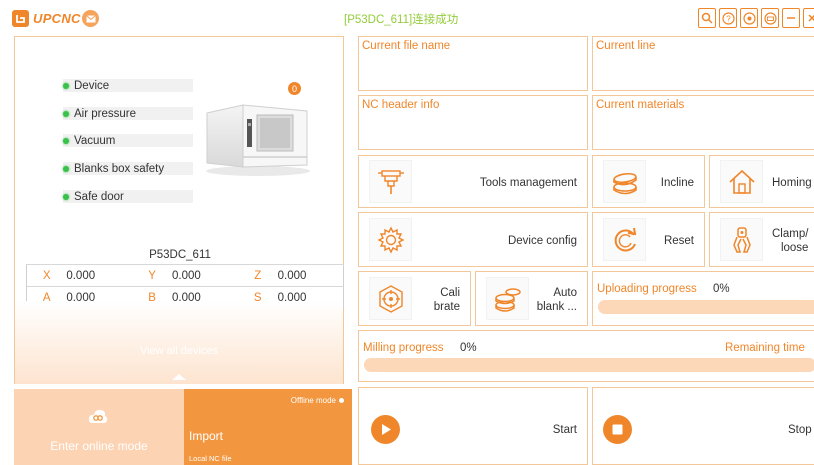 The width and height of the screenshot is (814, 465). What do you see at coordinates (741, 239) in the screenshot?
I see `clamp-icon` at bounding box center [741, 239].